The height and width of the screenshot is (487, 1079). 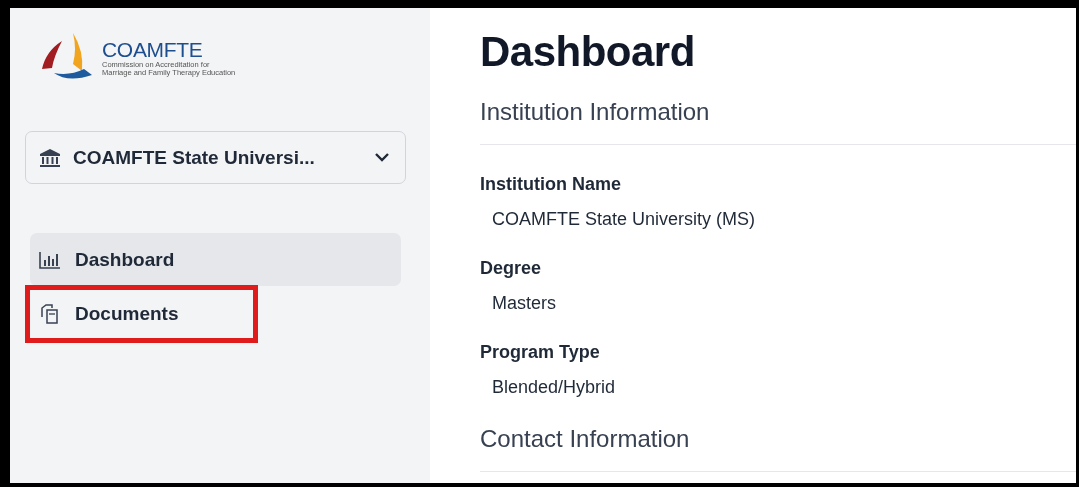 I want to click on page-title: Dashboard, so click(x=588, y=52).